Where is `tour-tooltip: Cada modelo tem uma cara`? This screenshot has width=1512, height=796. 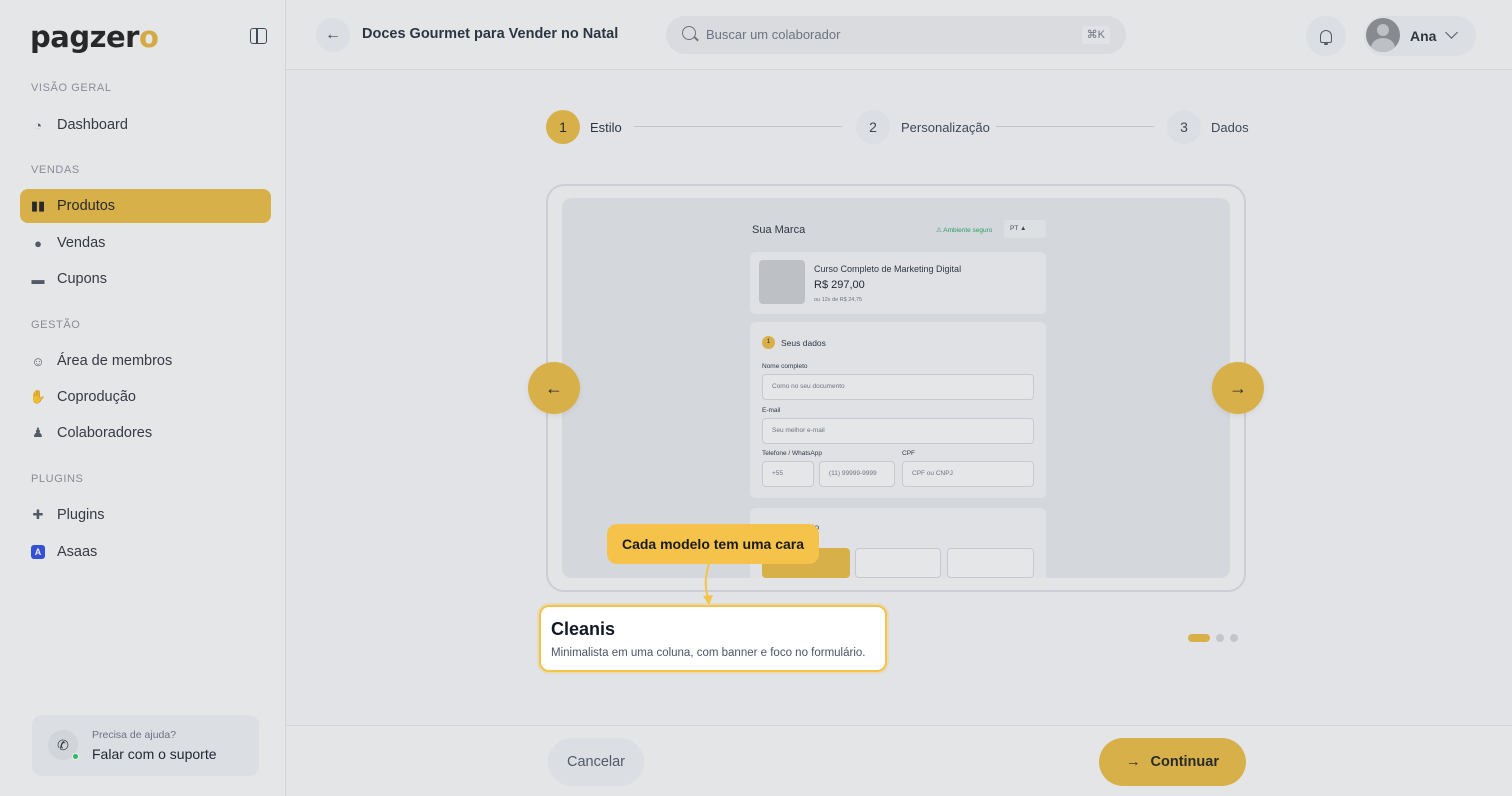 tour-tooltip: Cada modelo tem uma cara is located at coordinates (713, 544).